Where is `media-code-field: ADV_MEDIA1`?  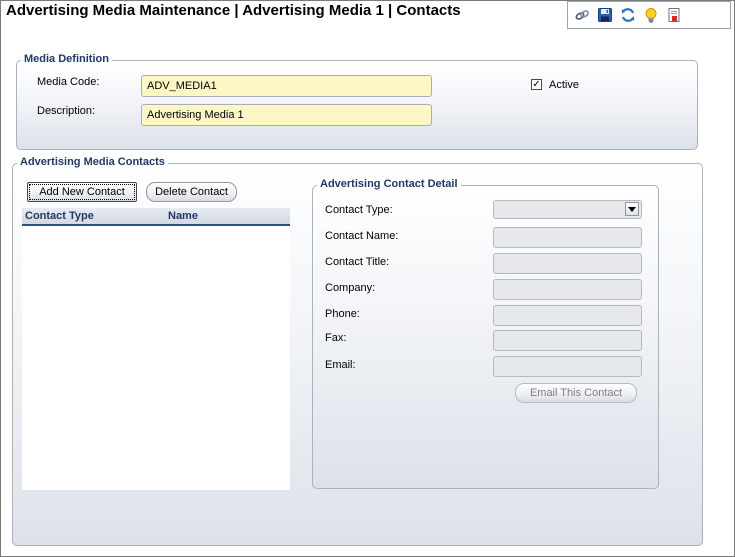
media-code-field: ADV_MEDIA1 is located at coordinates (286, 86).